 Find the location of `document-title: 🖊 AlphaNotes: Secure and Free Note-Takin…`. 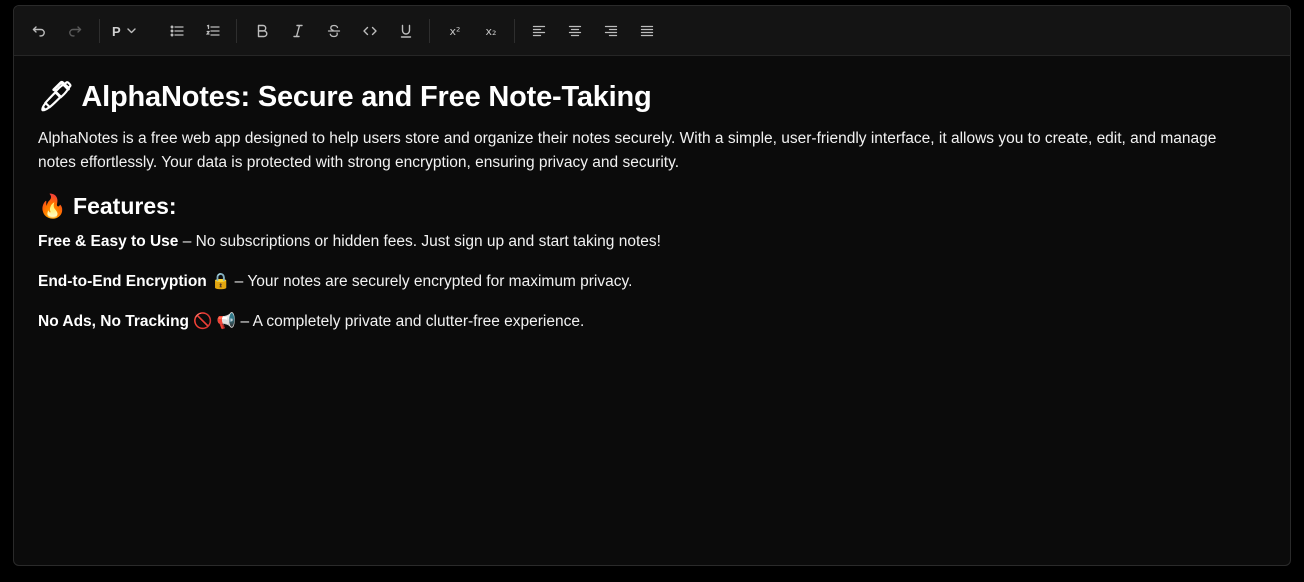

document-title: 🖊 AlphaNotes: Secure and Free Note-Takin… is located at coordinates (345, 97).